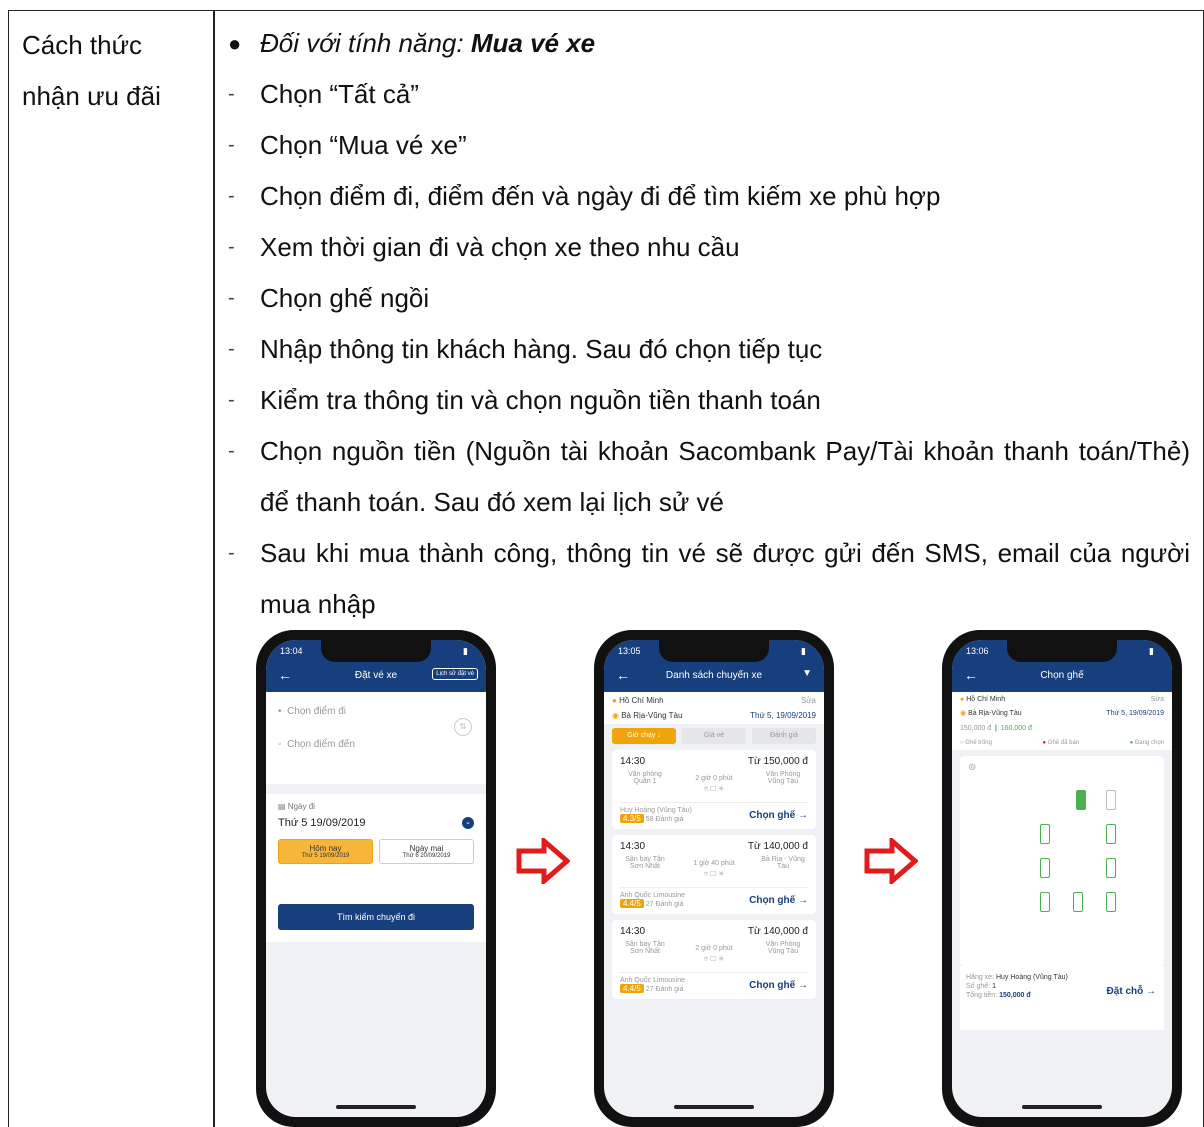  Describe the element at coordinates (468, 823) in the screenshot. I see `chevron-down-icon: ⌄` at that location.